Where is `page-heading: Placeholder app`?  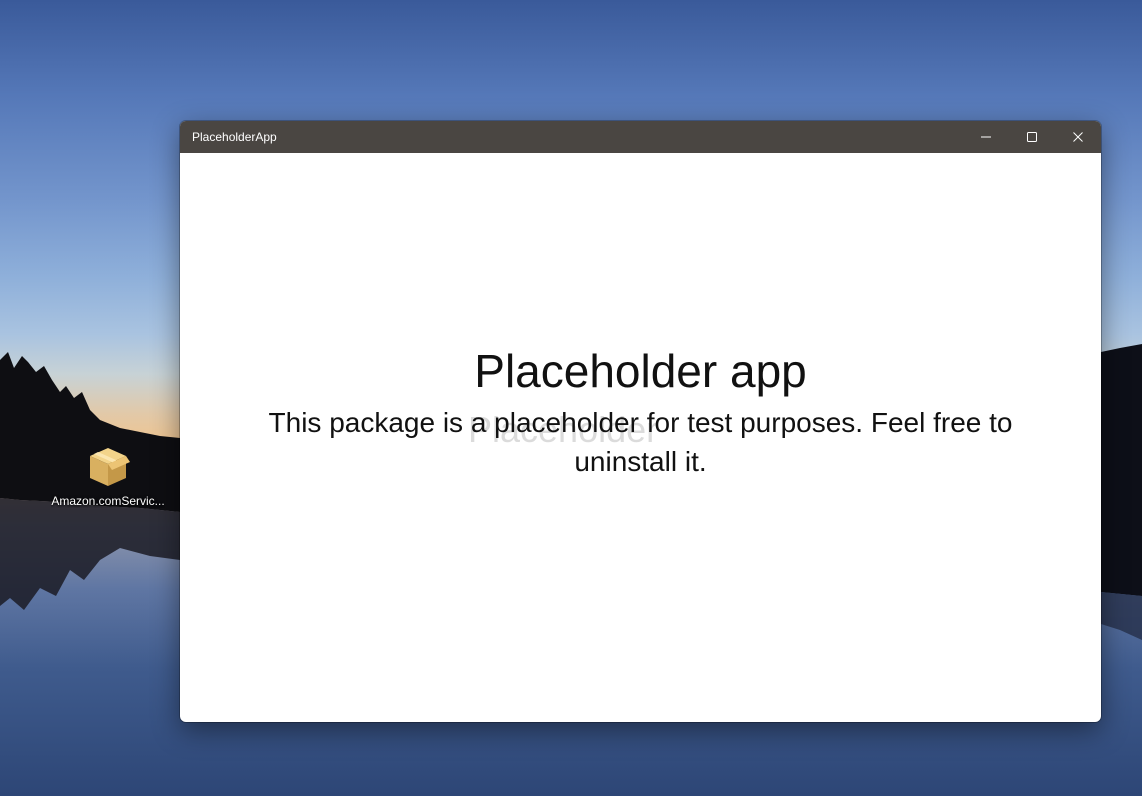
page-heading: Placeholder app is located at coordinates (640, 371).